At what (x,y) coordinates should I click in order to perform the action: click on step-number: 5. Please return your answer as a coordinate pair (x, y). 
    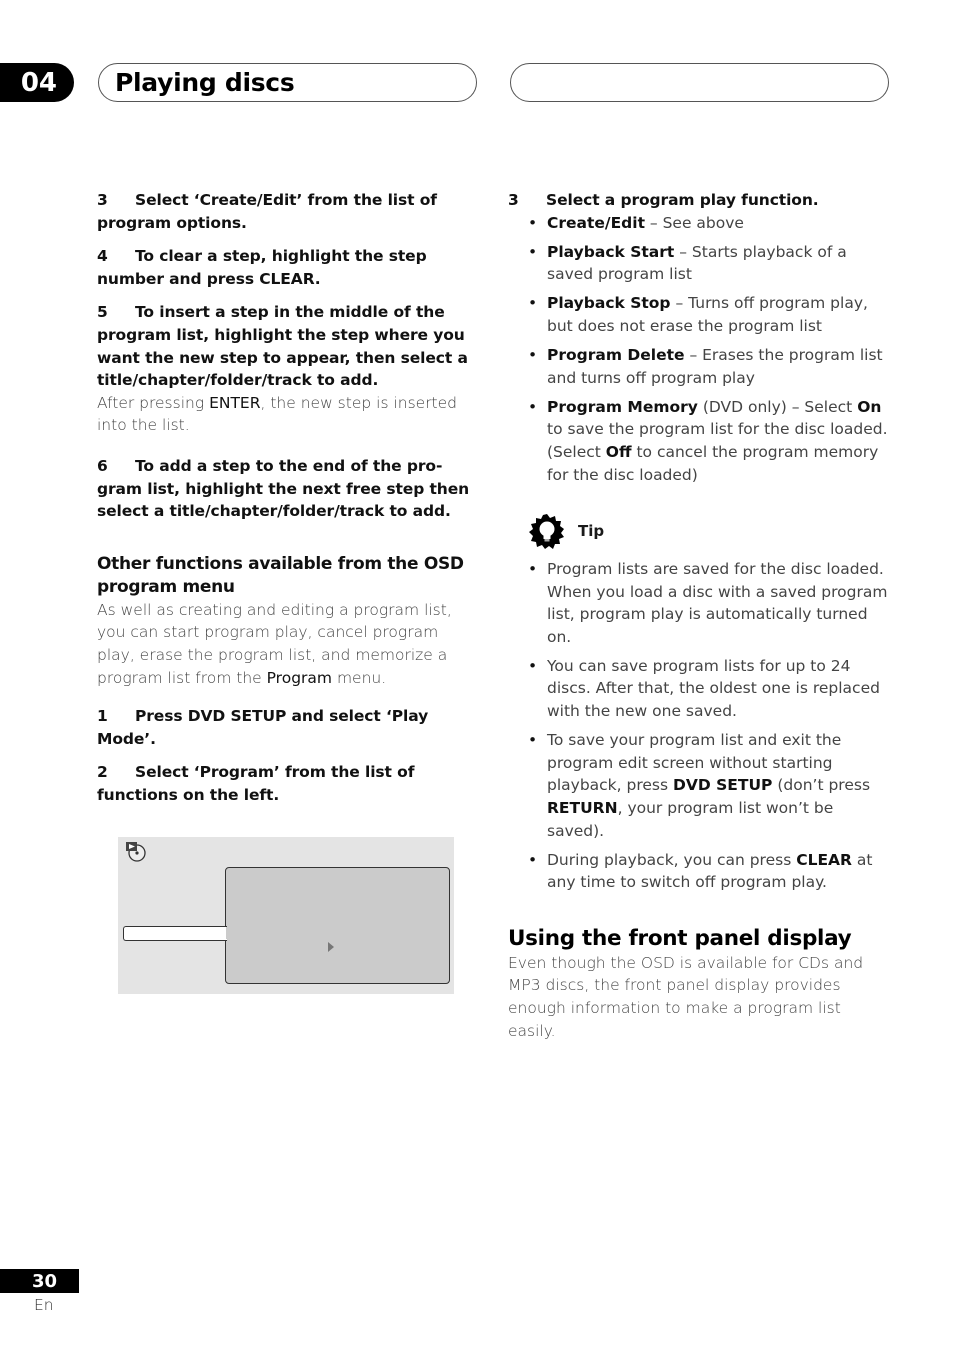
    Looking at the image, I should click on (102, 312).